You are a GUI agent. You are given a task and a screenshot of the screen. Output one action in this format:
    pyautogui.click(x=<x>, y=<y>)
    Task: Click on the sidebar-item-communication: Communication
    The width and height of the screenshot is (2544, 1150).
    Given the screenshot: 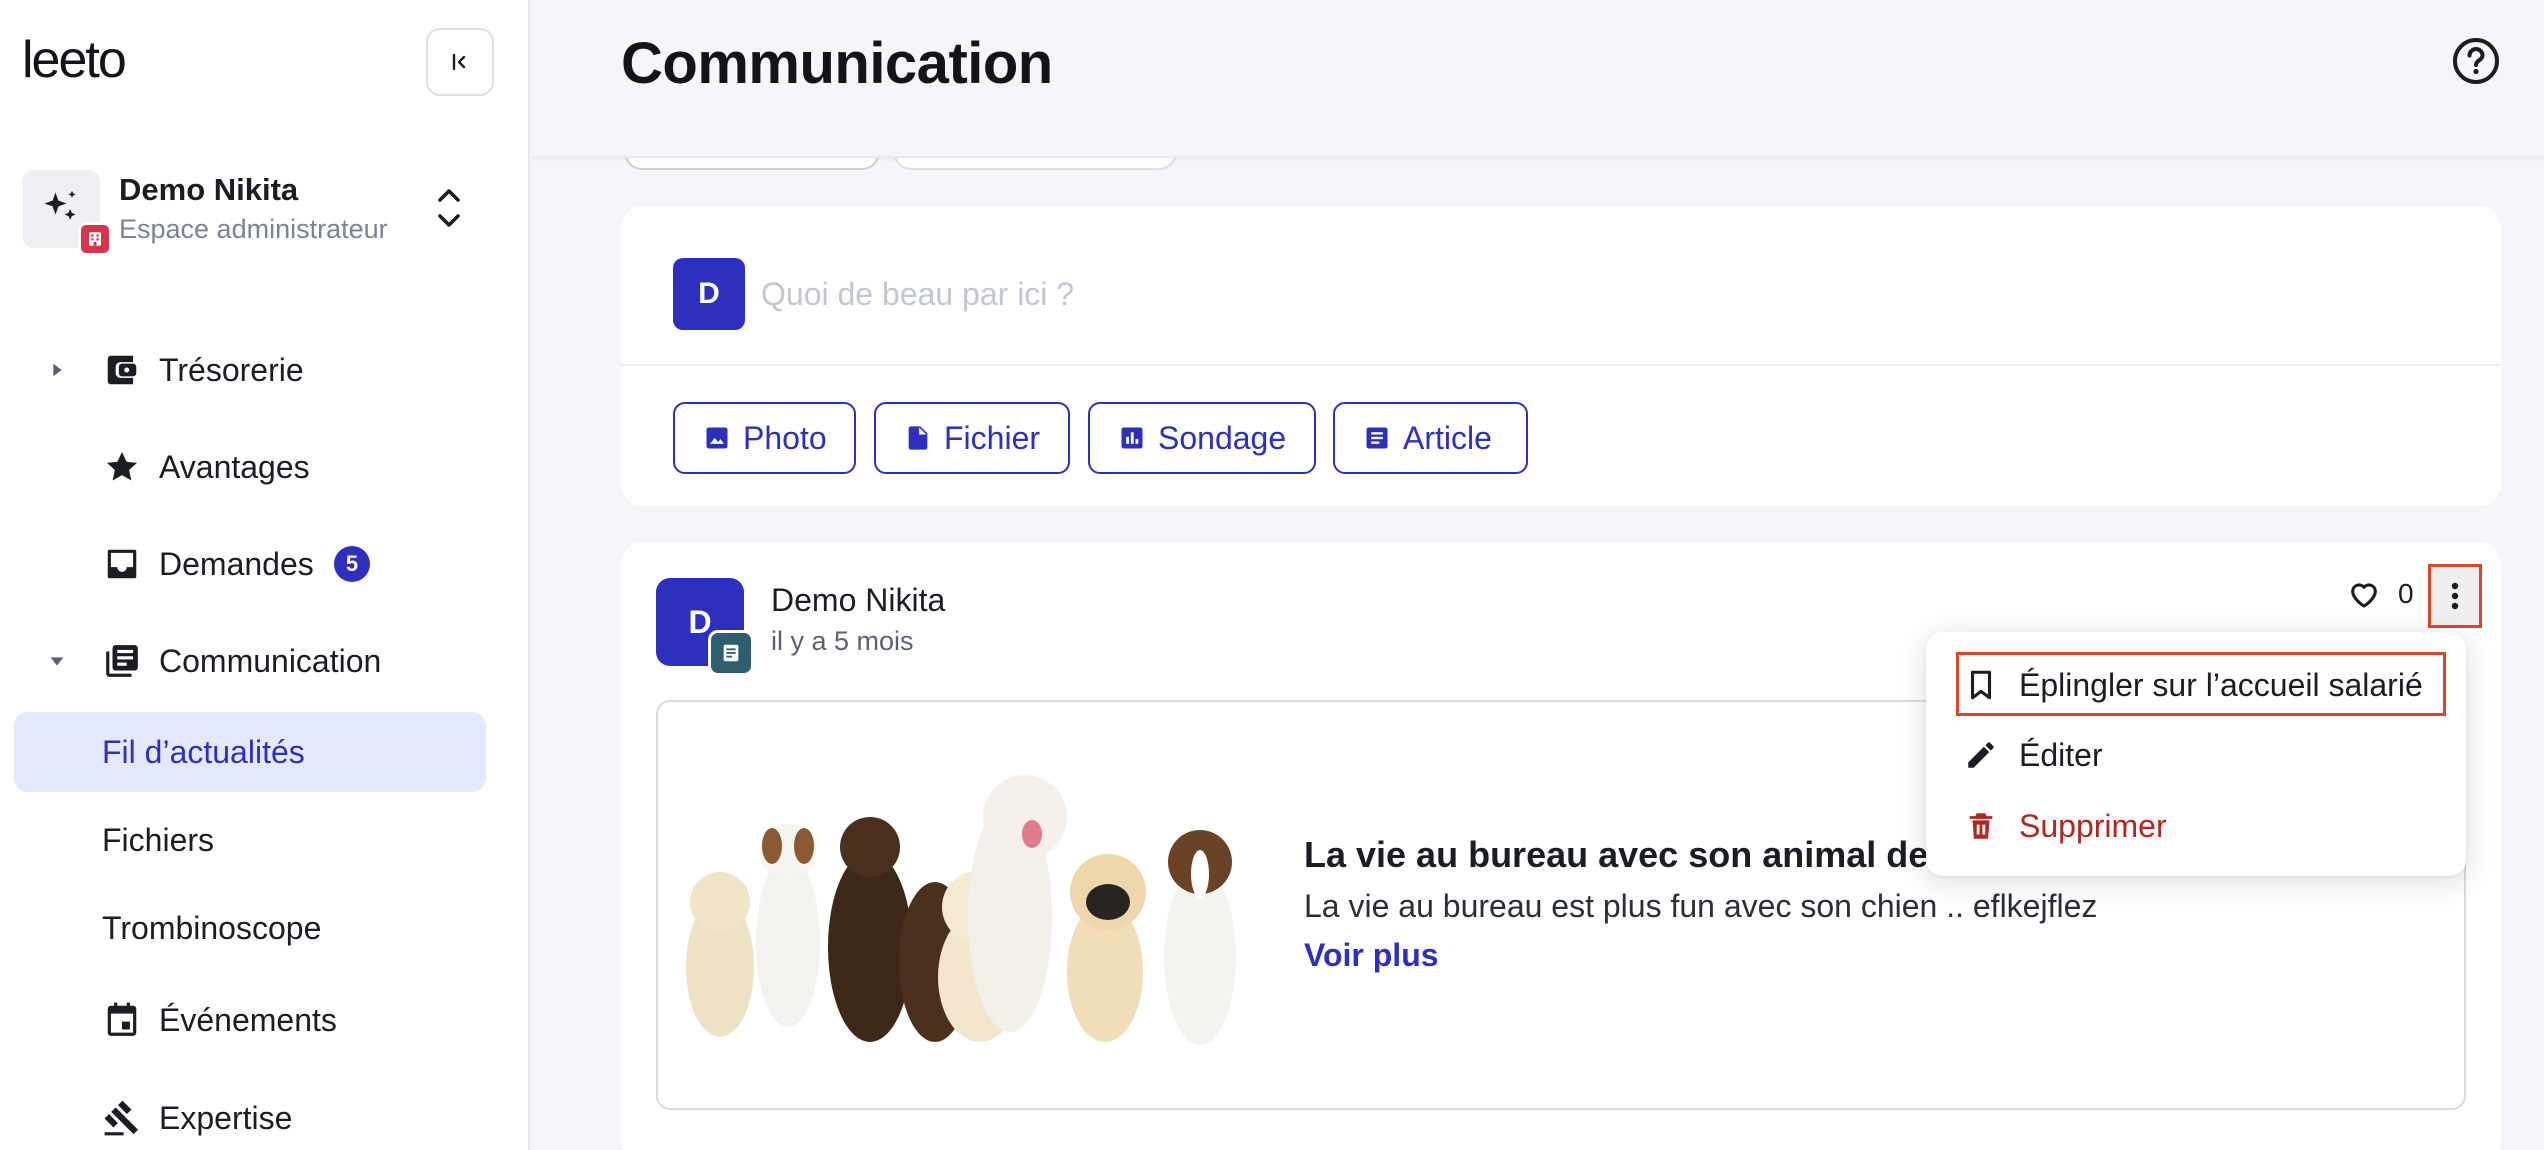 What is the action you would take?
    pyautogui.click(x=265, y=661)
    